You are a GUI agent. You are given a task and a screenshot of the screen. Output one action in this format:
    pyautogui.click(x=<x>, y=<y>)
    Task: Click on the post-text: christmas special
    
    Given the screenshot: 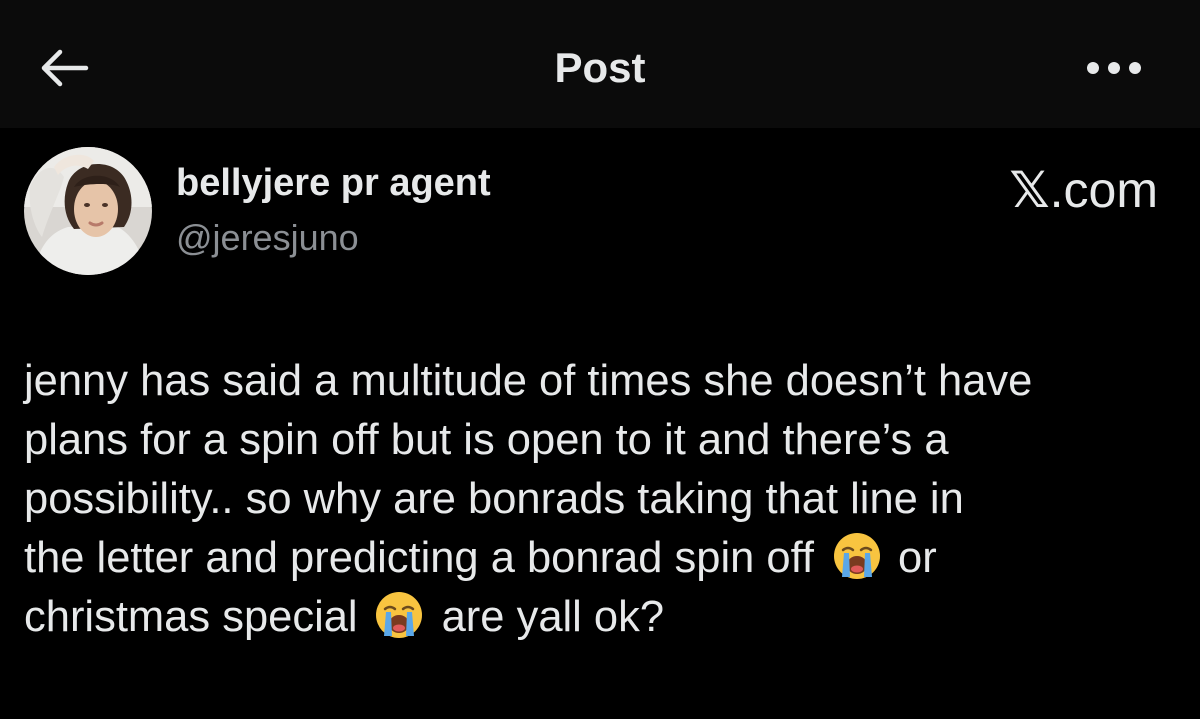 What is the action you would take?
    pyautogui.click(x=191, y=617)
    